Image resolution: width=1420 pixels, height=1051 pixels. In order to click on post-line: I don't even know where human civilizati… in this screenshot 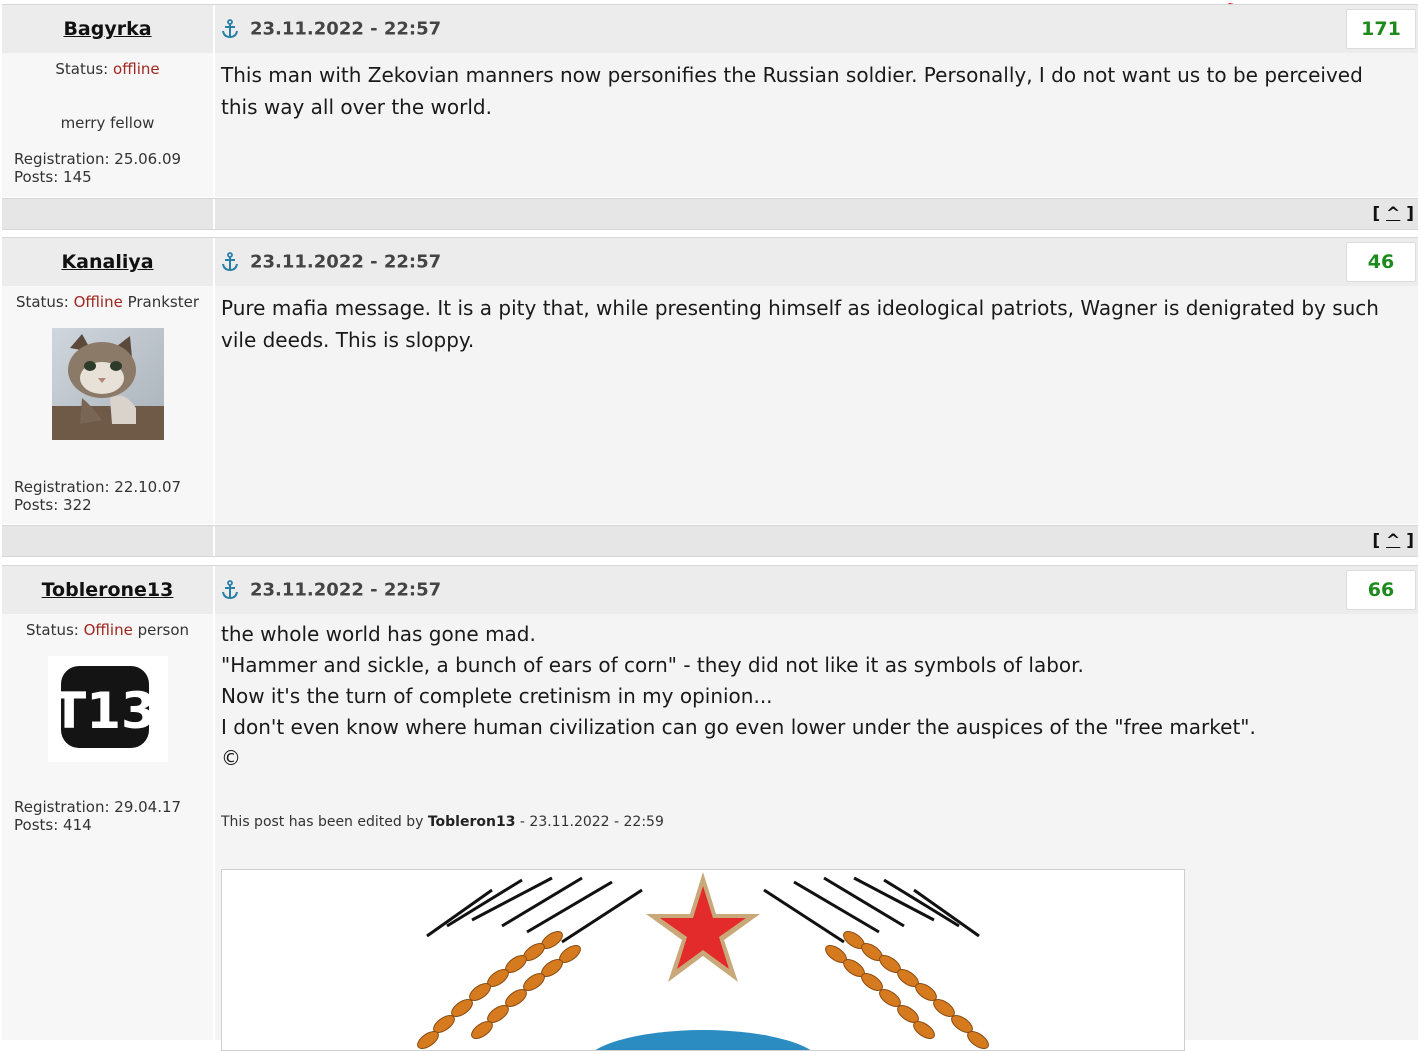, I will do `click(738, 727)`.